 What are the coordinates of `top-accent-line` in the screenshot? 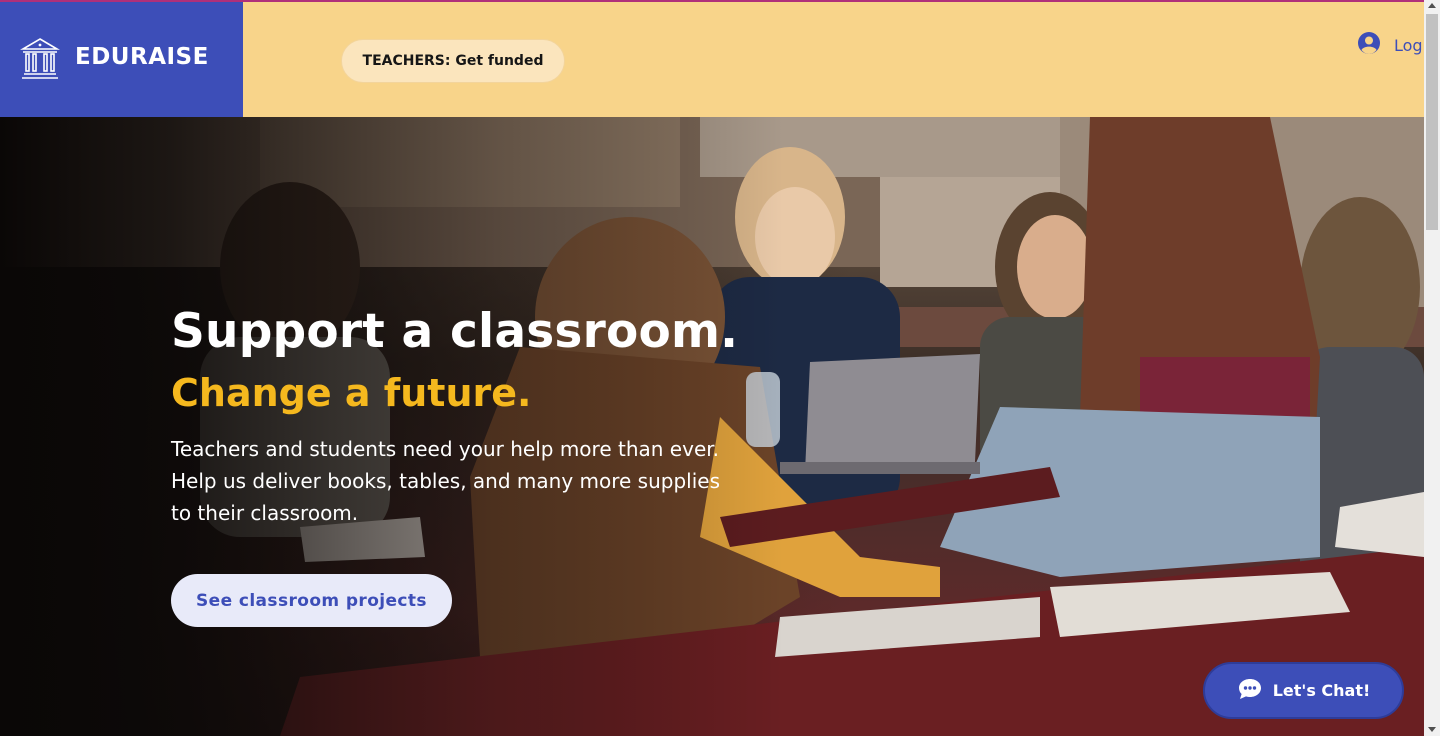 It's located at (712, 1).